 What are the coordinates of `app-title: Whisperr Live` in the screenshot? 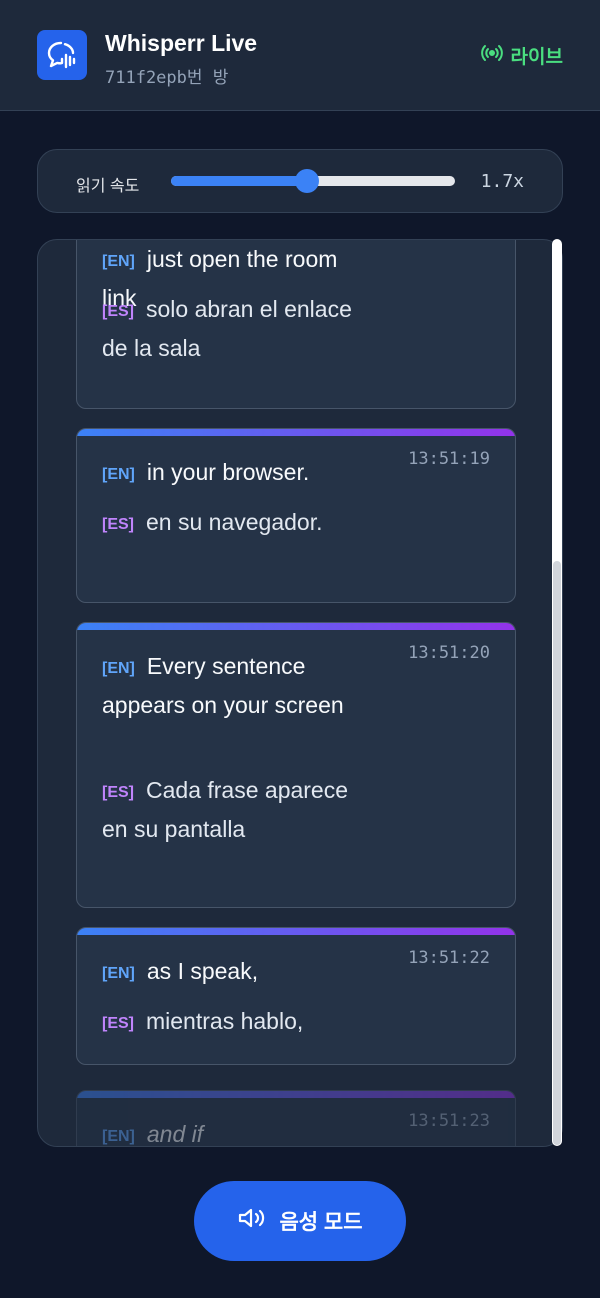 It's located at (181, 43).